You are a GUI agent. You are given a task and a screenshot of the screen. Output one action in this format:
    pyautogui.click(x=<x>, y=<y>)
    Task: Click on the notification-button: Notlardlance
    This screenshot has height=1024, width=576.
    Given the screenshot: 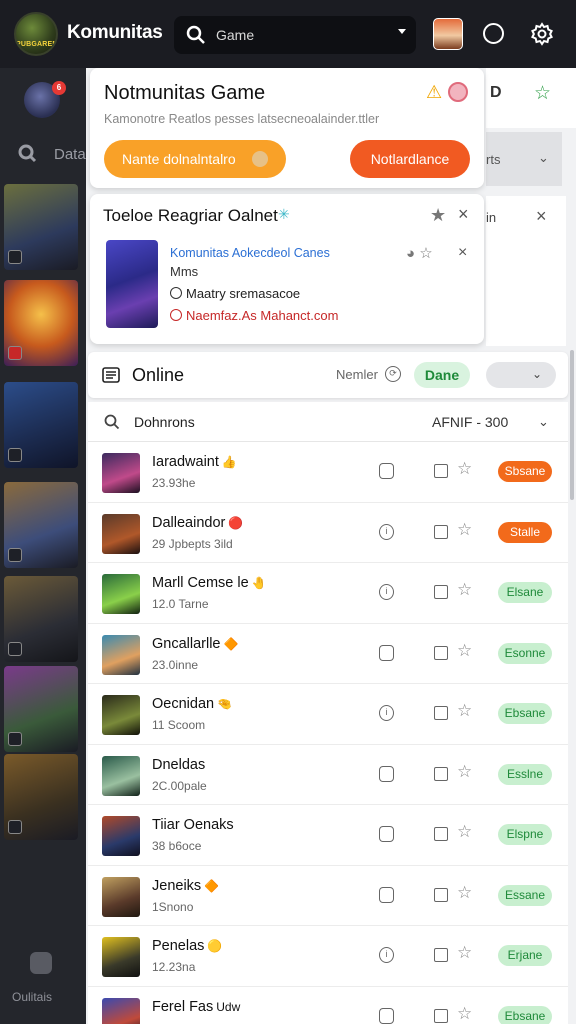 What is the action you would take?
    pyautogui.click(x=410, y=159)
    